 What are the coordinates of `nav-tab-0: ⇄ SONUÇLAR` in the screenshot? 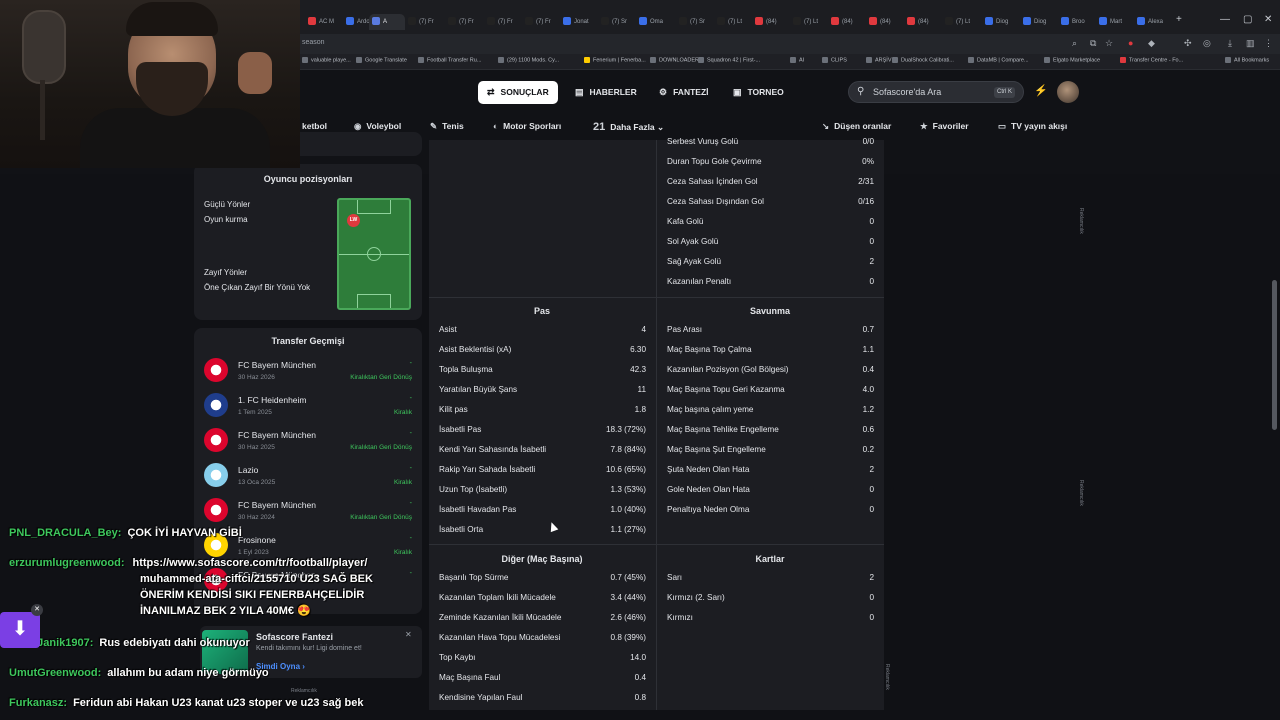 It's located at (518, 92).